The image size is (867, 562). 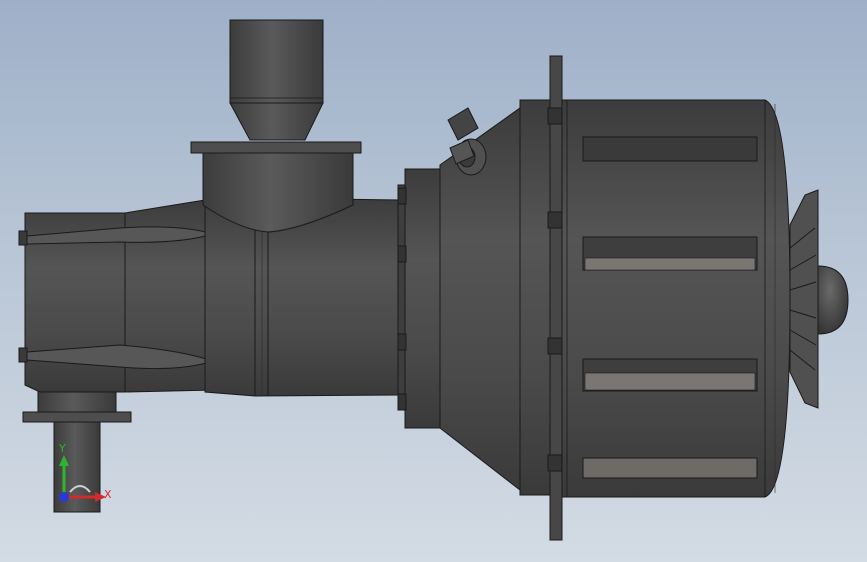 I want to click on fan-housing, so click(x=117, y=296).